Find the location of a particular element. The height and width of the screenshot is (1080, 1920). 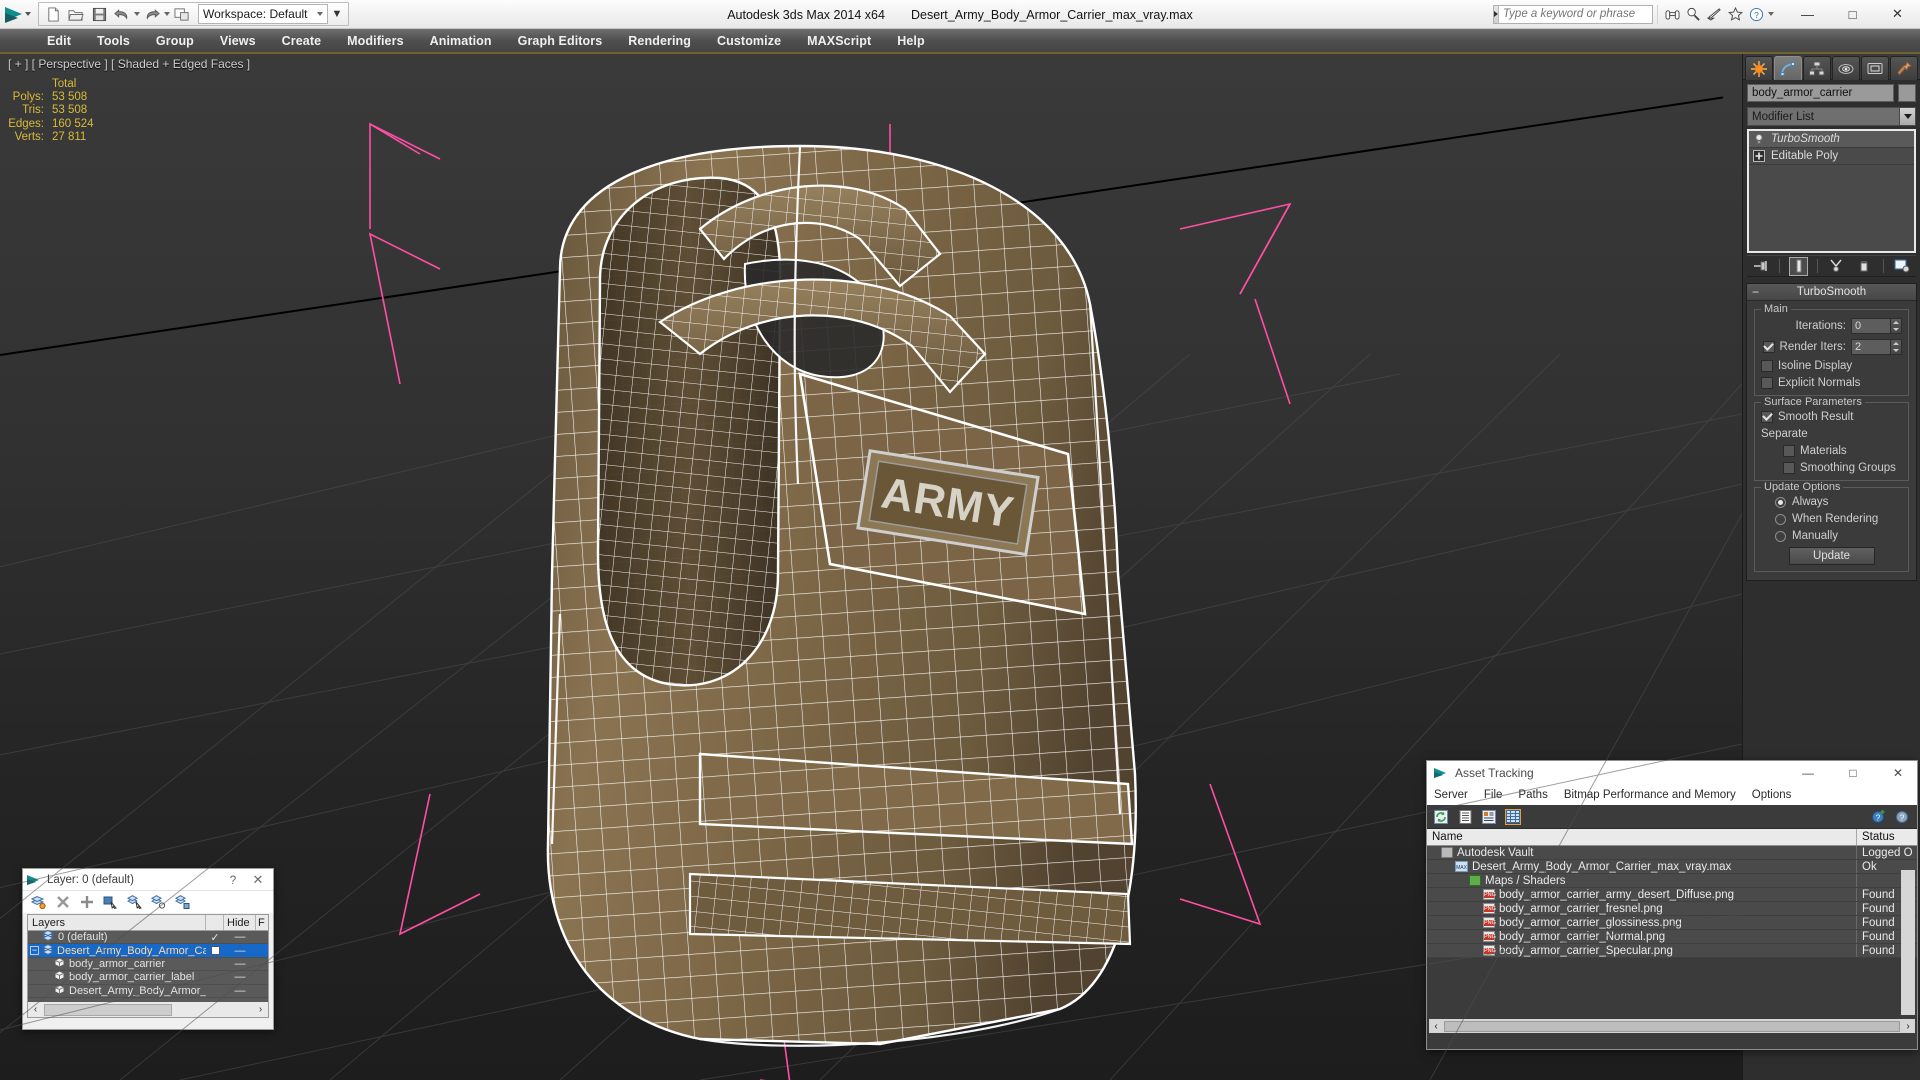

project-folder-icon is located at coordinates (182, 14).